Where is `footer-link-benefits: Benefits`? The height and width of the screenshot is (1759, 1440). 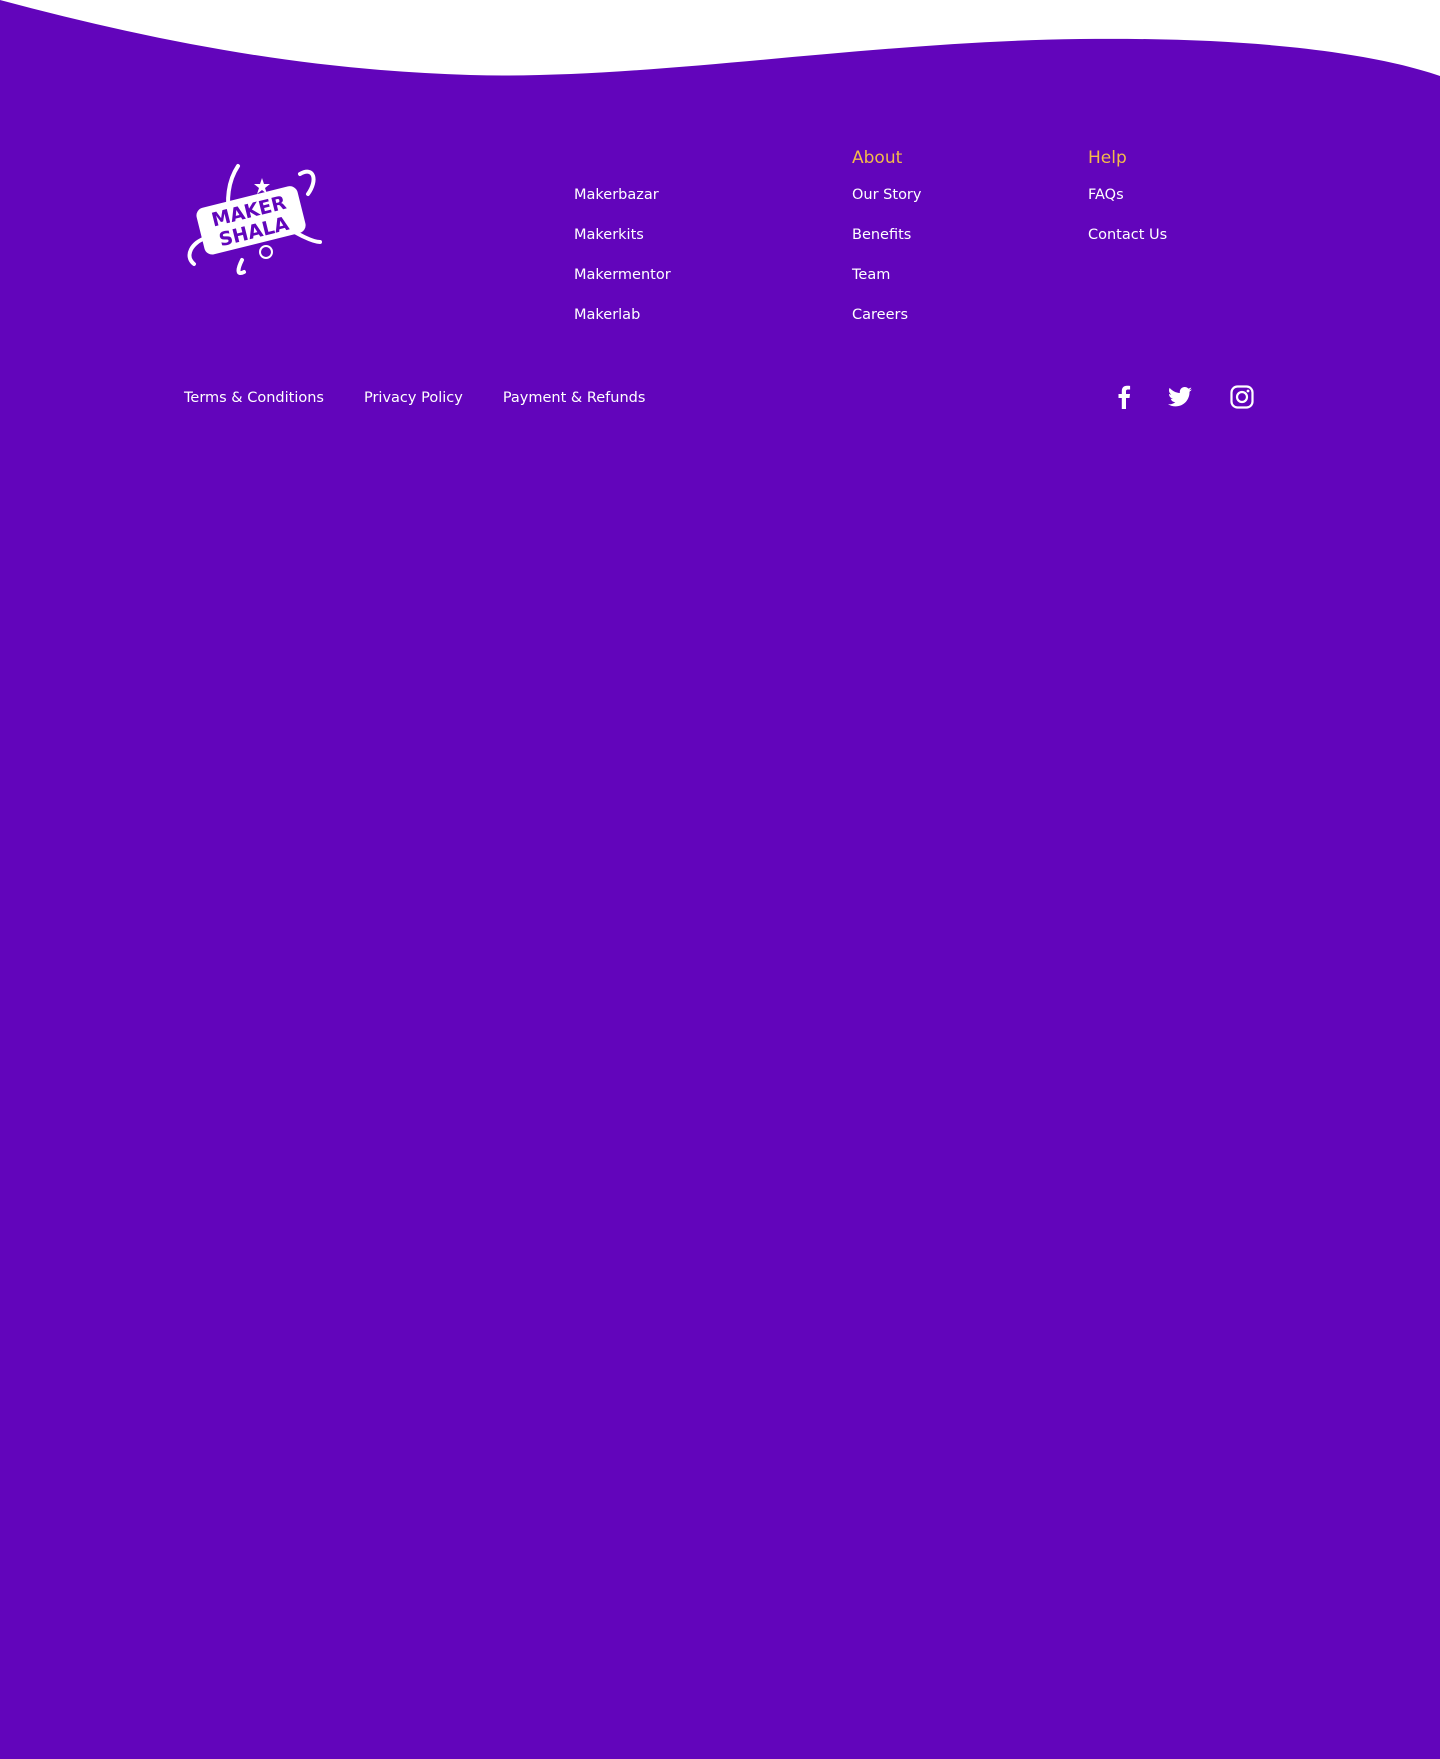
footer-link-benefits: Benefits is located at coordinates (881, 235).